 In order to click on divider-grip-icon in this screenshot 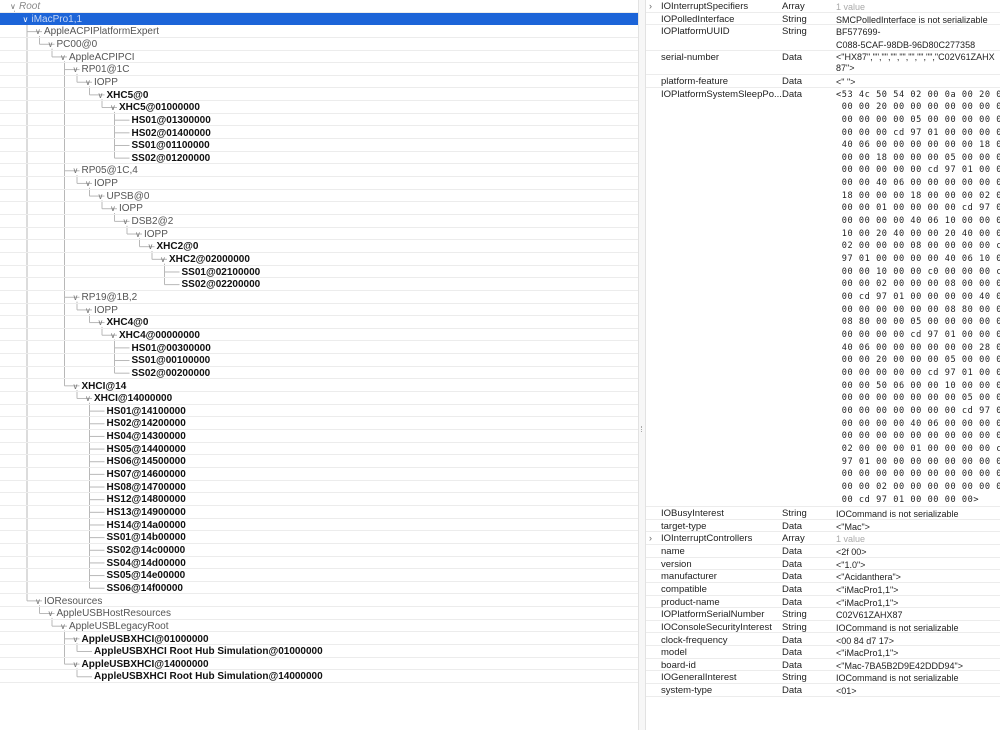, I will do `click(642, 429)`.